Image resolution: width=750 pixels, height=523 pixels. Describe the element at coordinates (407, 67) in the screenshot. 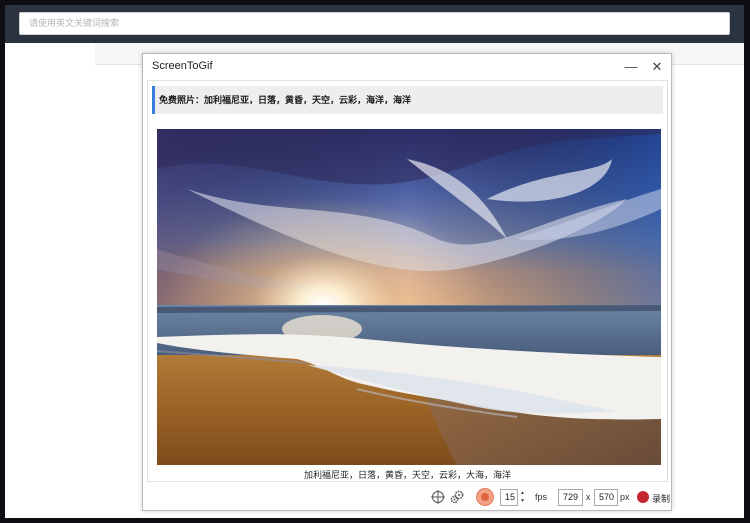

I see `window-titlebar: ScreenToGif — ✕` at that location.